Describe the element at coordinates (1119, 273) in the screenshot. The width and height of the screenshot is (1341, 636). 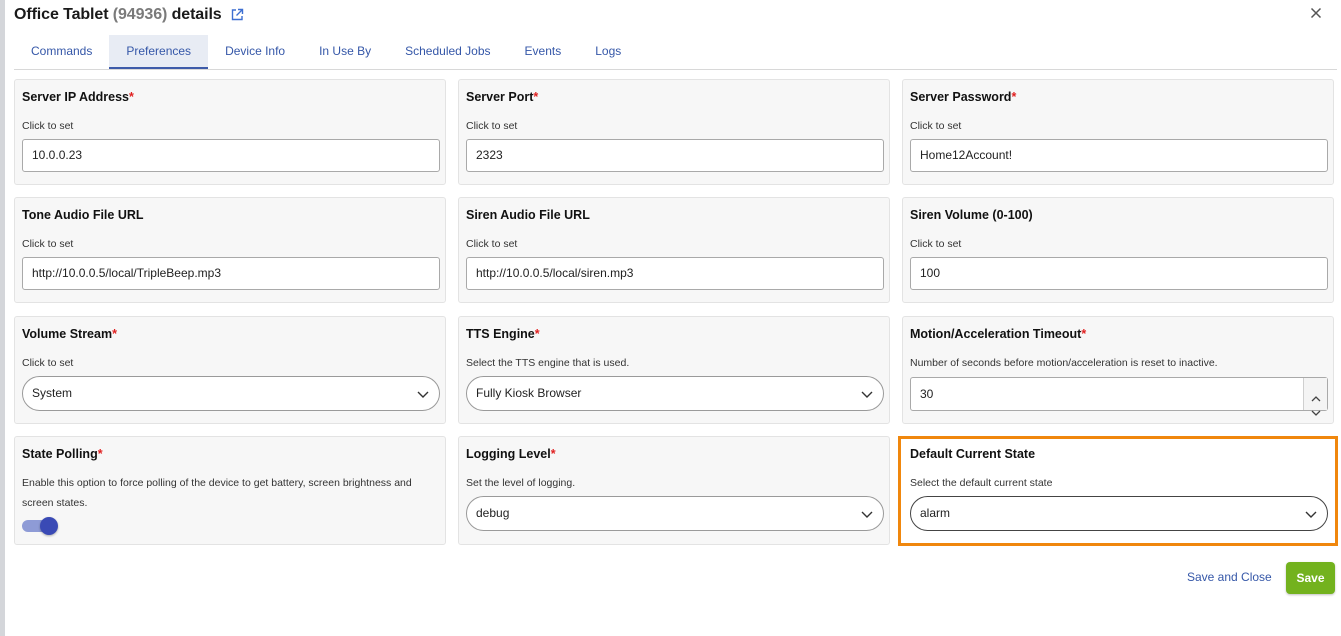
I see `siren-volume-input: 100` at that location.